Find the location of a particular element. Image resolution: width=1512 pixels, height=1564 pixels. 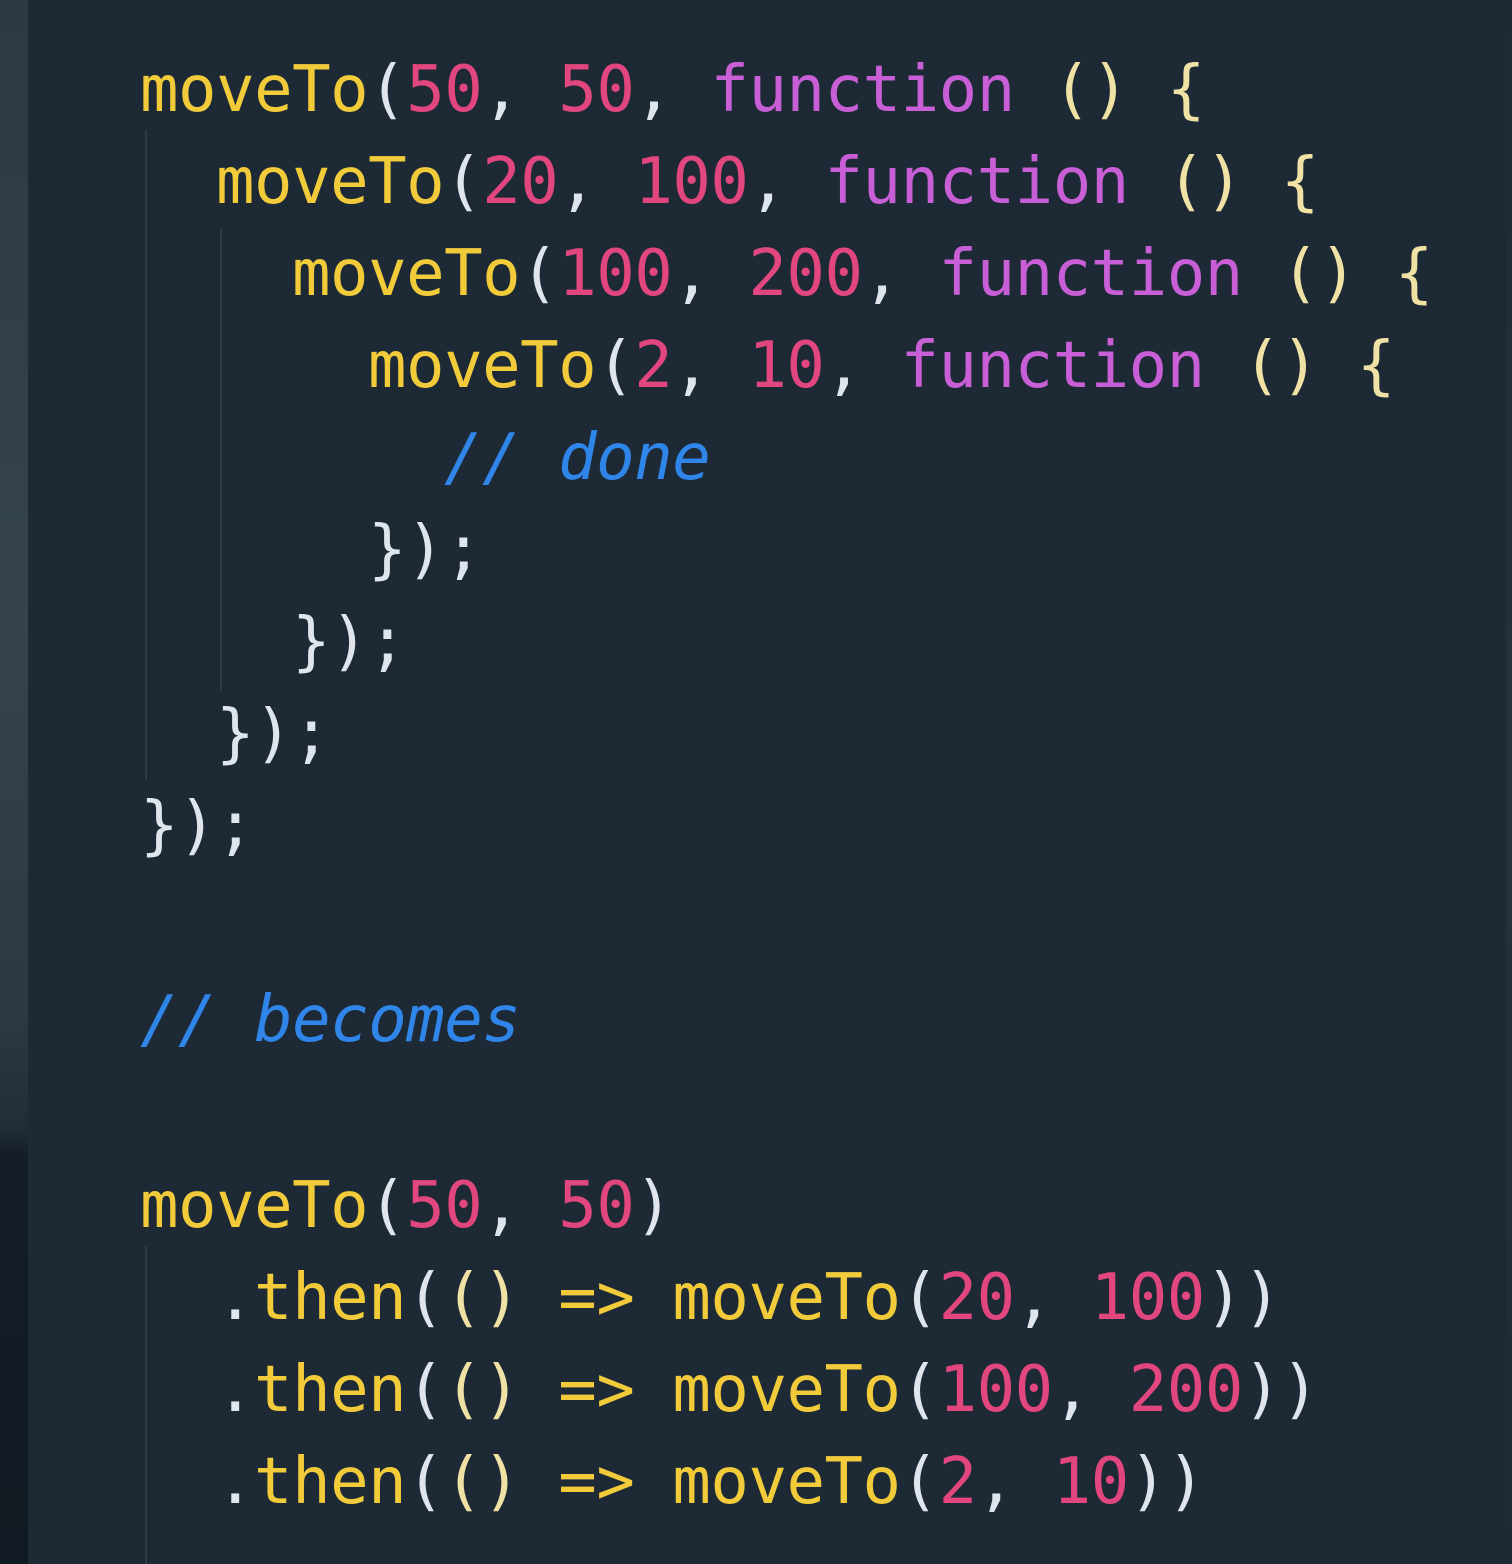

nested-code-line-4: moveTo(2, 10, function () { is located at coordinates (881, 366).